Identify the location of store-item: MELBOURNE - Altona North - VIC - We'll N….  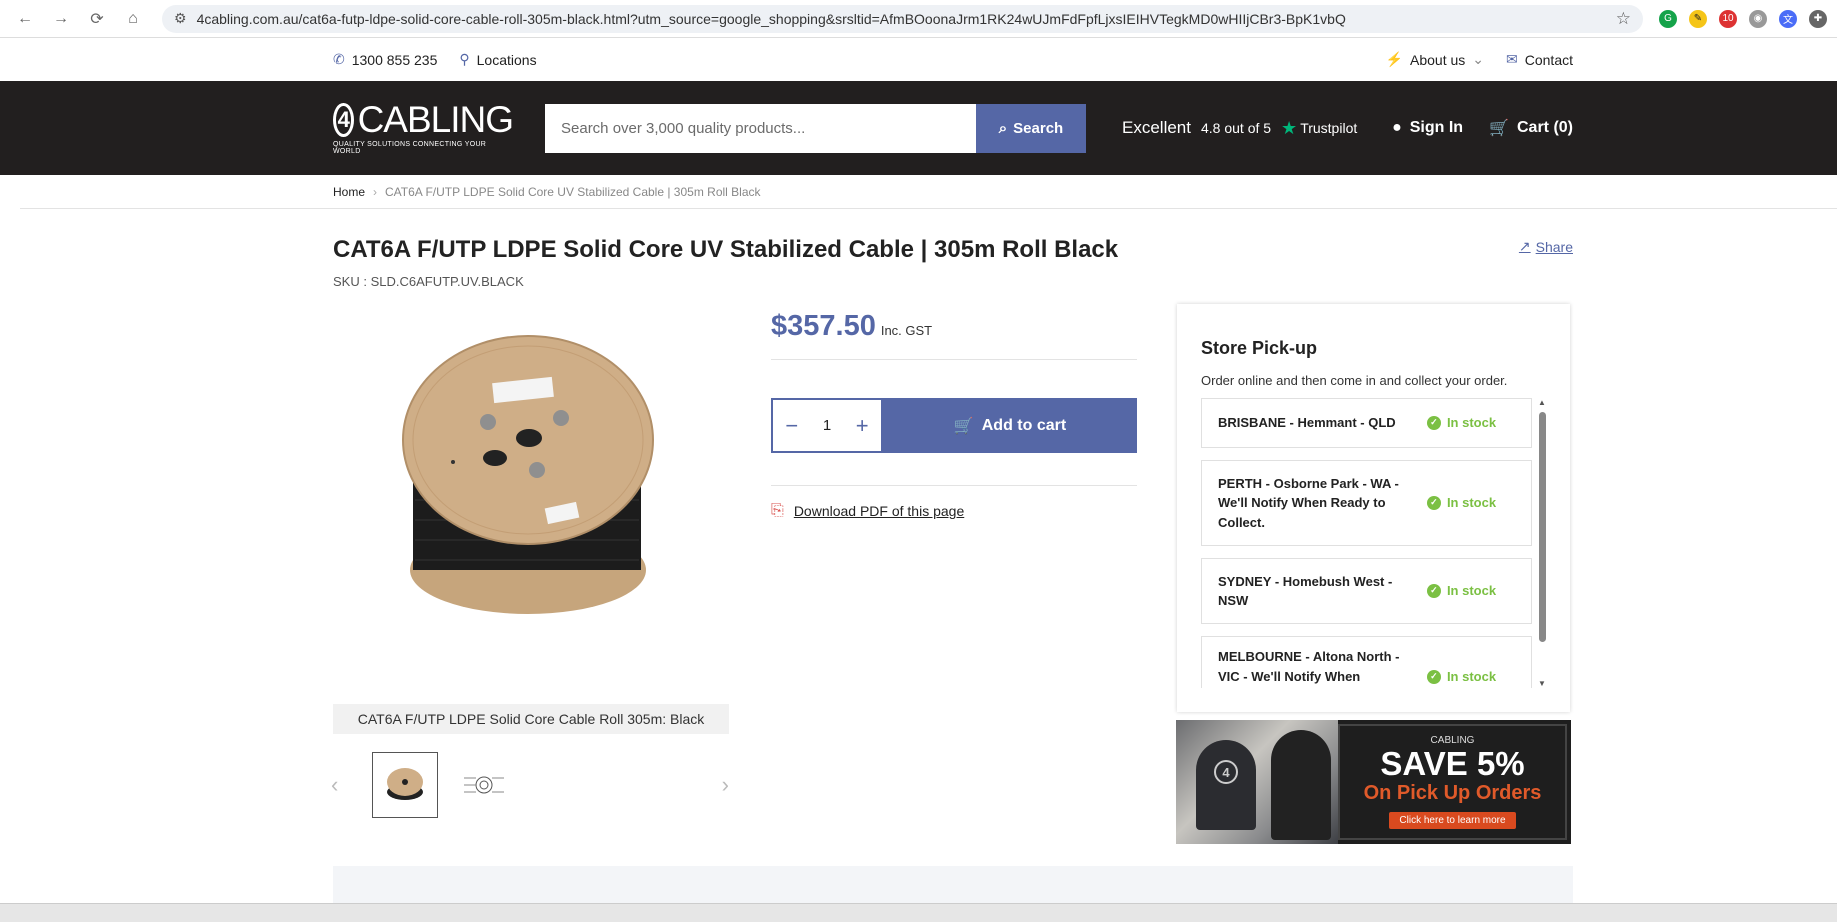
(1366, 662).